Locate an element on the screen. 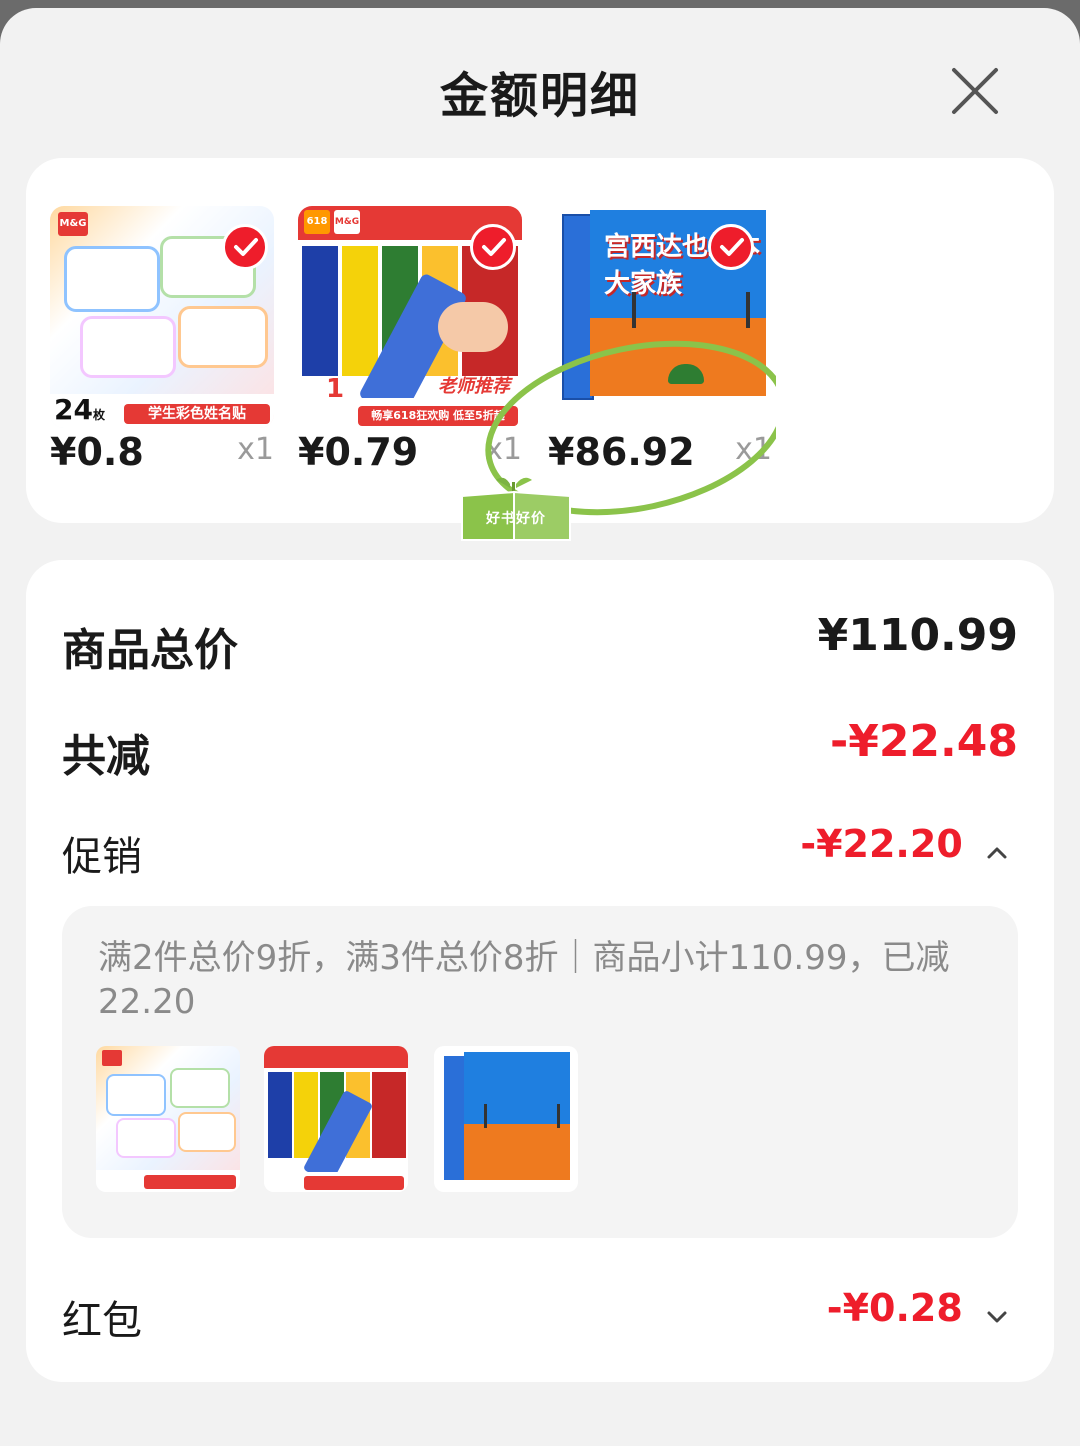 The width and height of the screenshot is (1080, 1446). total-discount-value: -¥22.48 is located at coordinates (923, 741).